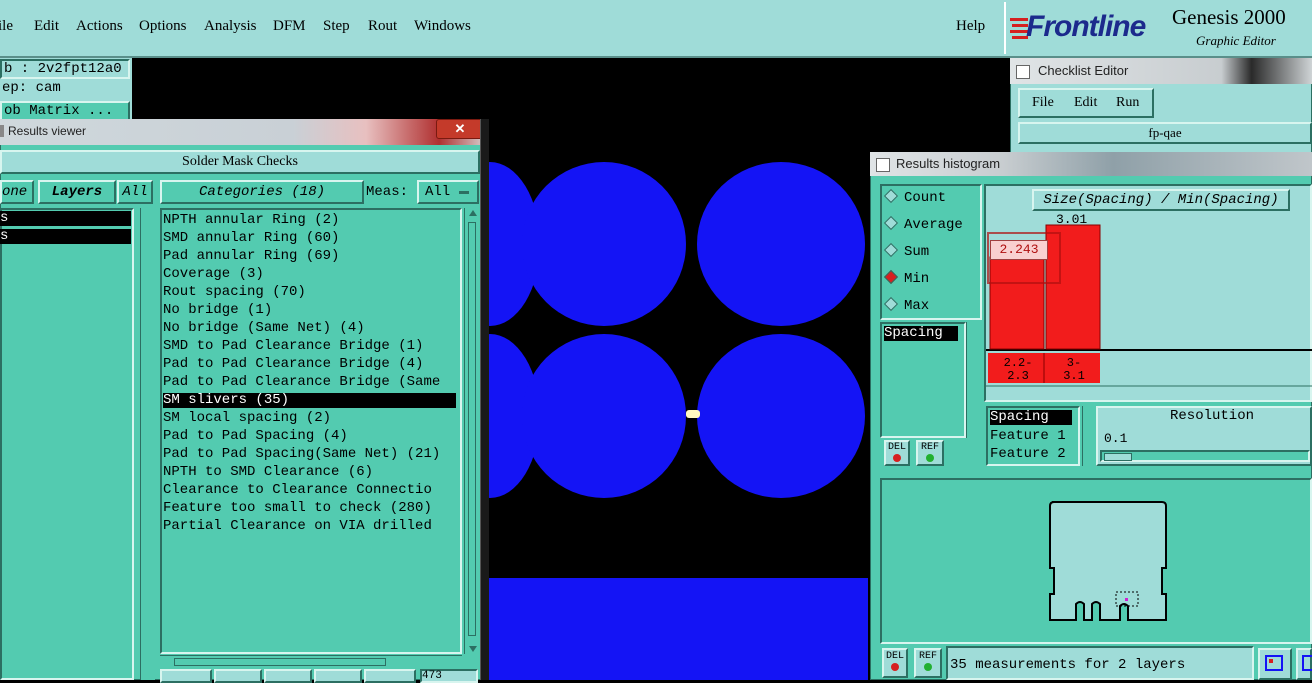 The width and height of the screenshot is (1312, 683). Describe the element at coordinates (925, 198) in the screenshot. I see `radio-label: Count` at that location.